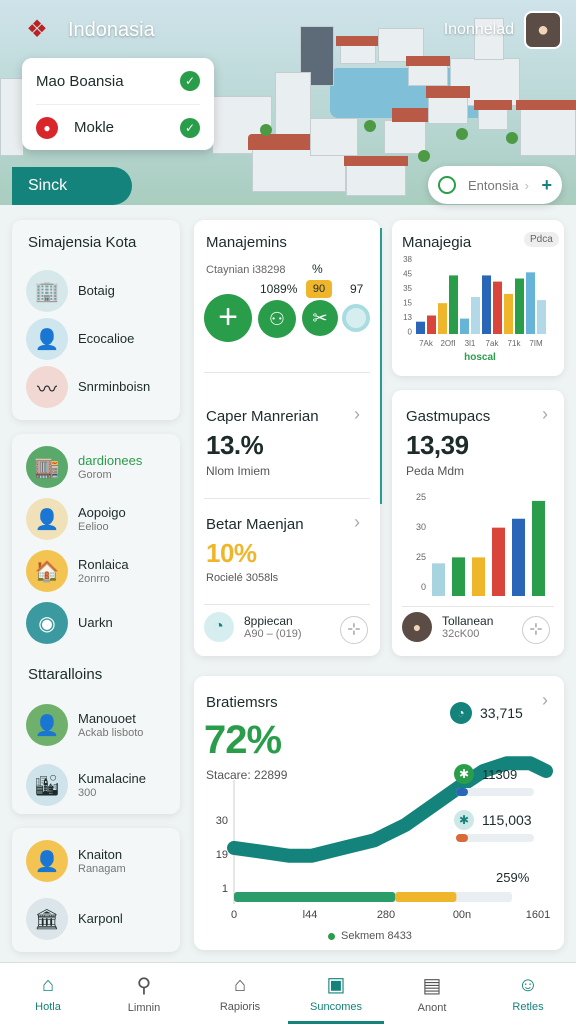 The height and width of the screenshot is (1024, 576). Describe the element at coordinates (437, 445) in the screenshot. I see `gast-value: 13,39` at that location.